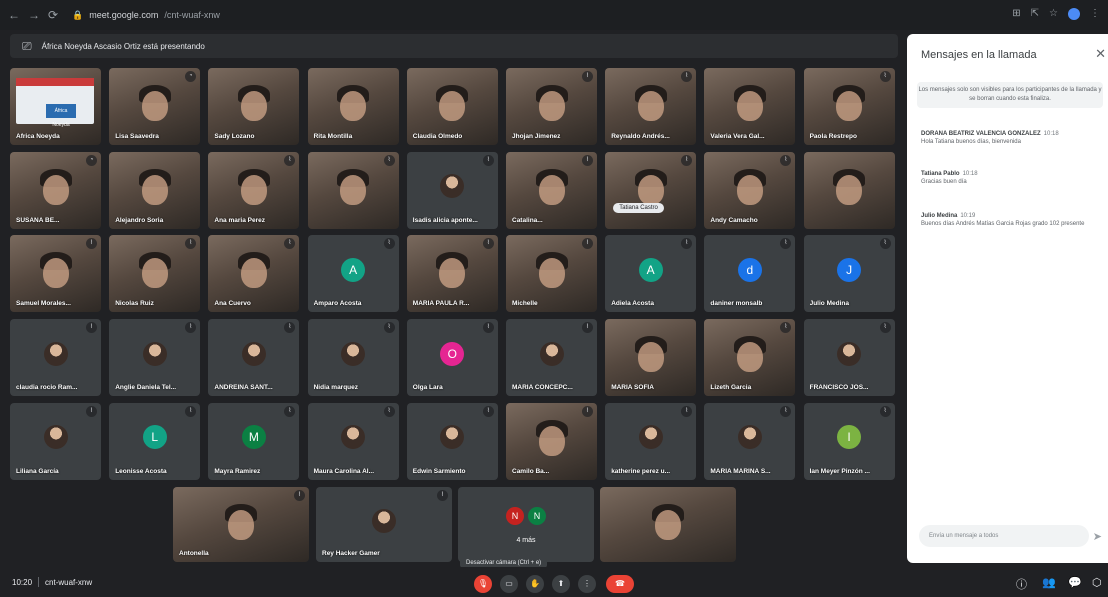 The height and width of the screenshot is (597, 1108). What do you see at coordinates (651, 190) in the screenshot?
I see `participant-tile: ⌇ Tatiana Castro` at bounding box center [651, 190].